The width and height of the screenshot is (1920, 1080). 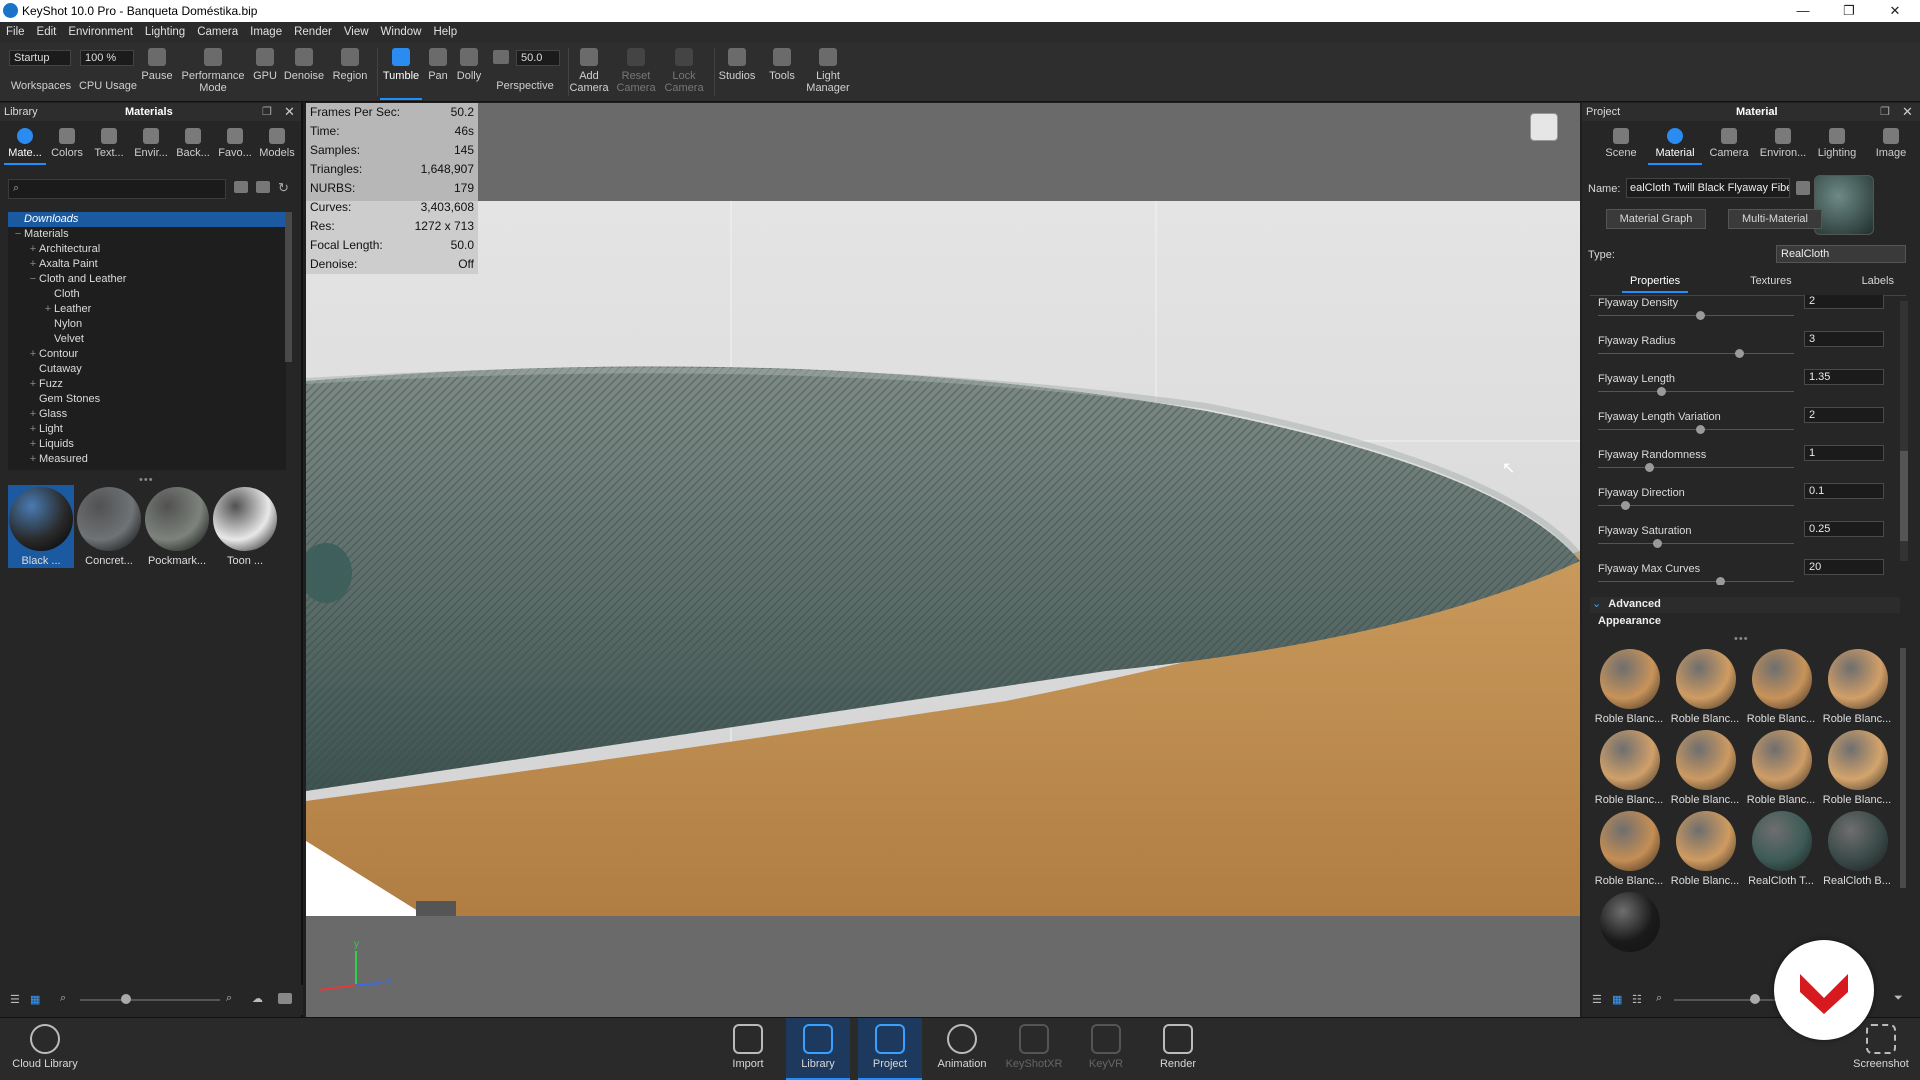 What do you see at coordinates (1803, 188) in the screenshot?
I see `save-material-icon` at bounding box center [1803, 188].